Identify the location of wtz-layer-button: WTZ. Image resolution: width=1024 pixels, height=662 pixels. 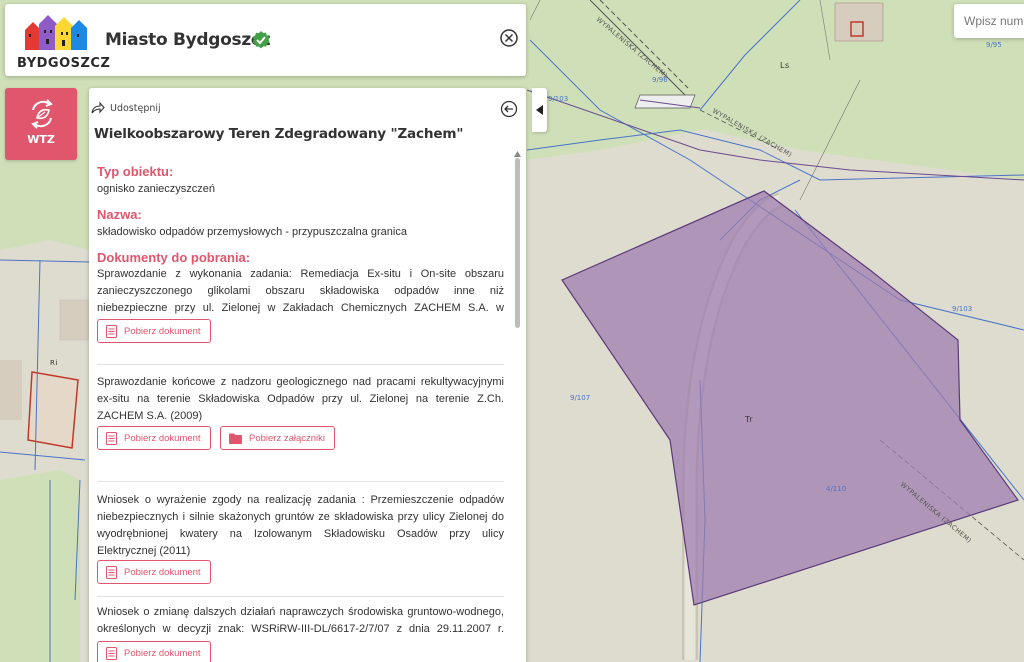
(41, 124).